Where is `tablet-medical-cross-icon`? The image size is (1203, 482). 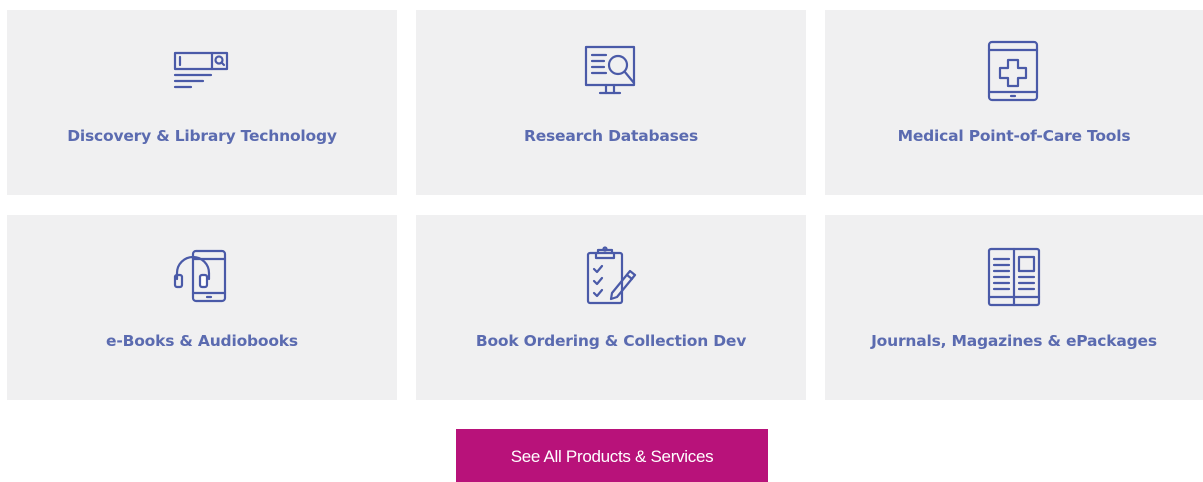
tablet-medical-cross-icon is located at coordinates (1014, 73).